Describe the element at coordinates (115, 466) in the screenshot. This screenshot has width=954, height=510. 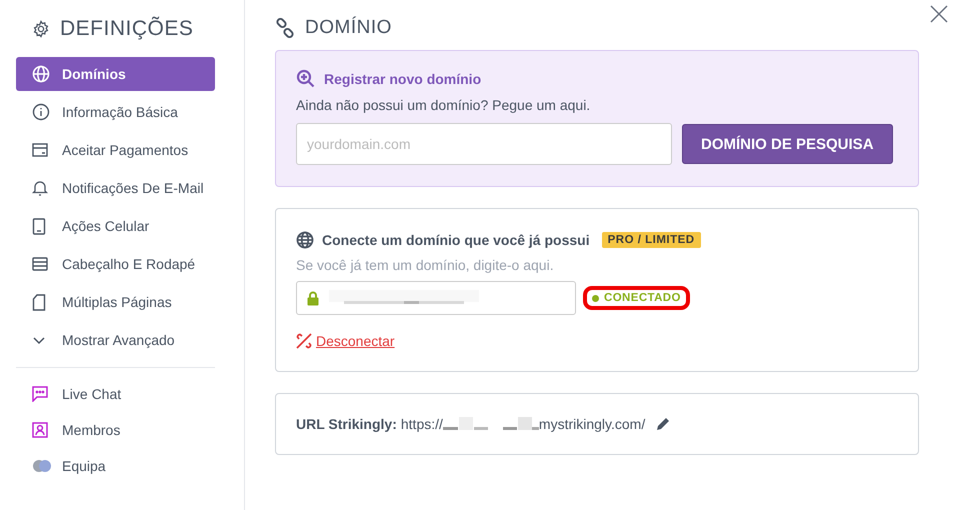
I see `sidebar-item: Equipa` at that location.